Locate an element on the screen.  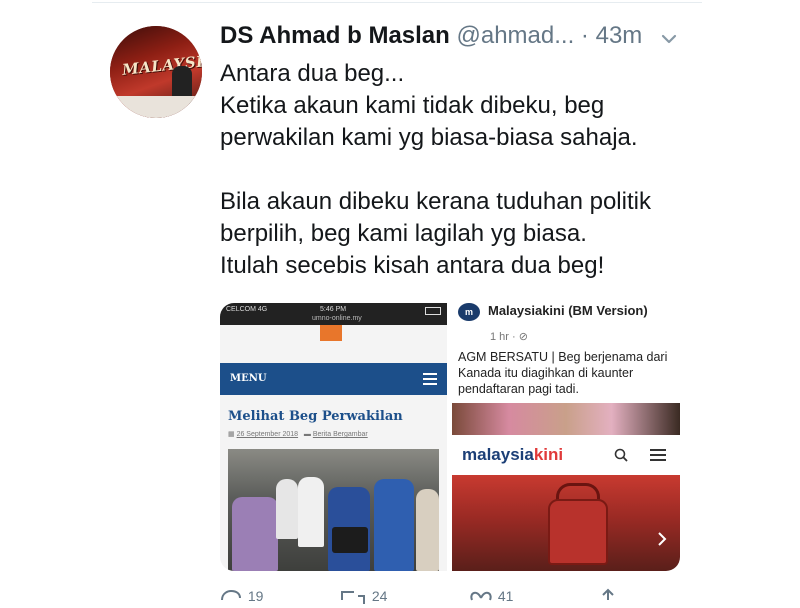
mkini-brand: malaysiakini is located at coordinates (513, 454).